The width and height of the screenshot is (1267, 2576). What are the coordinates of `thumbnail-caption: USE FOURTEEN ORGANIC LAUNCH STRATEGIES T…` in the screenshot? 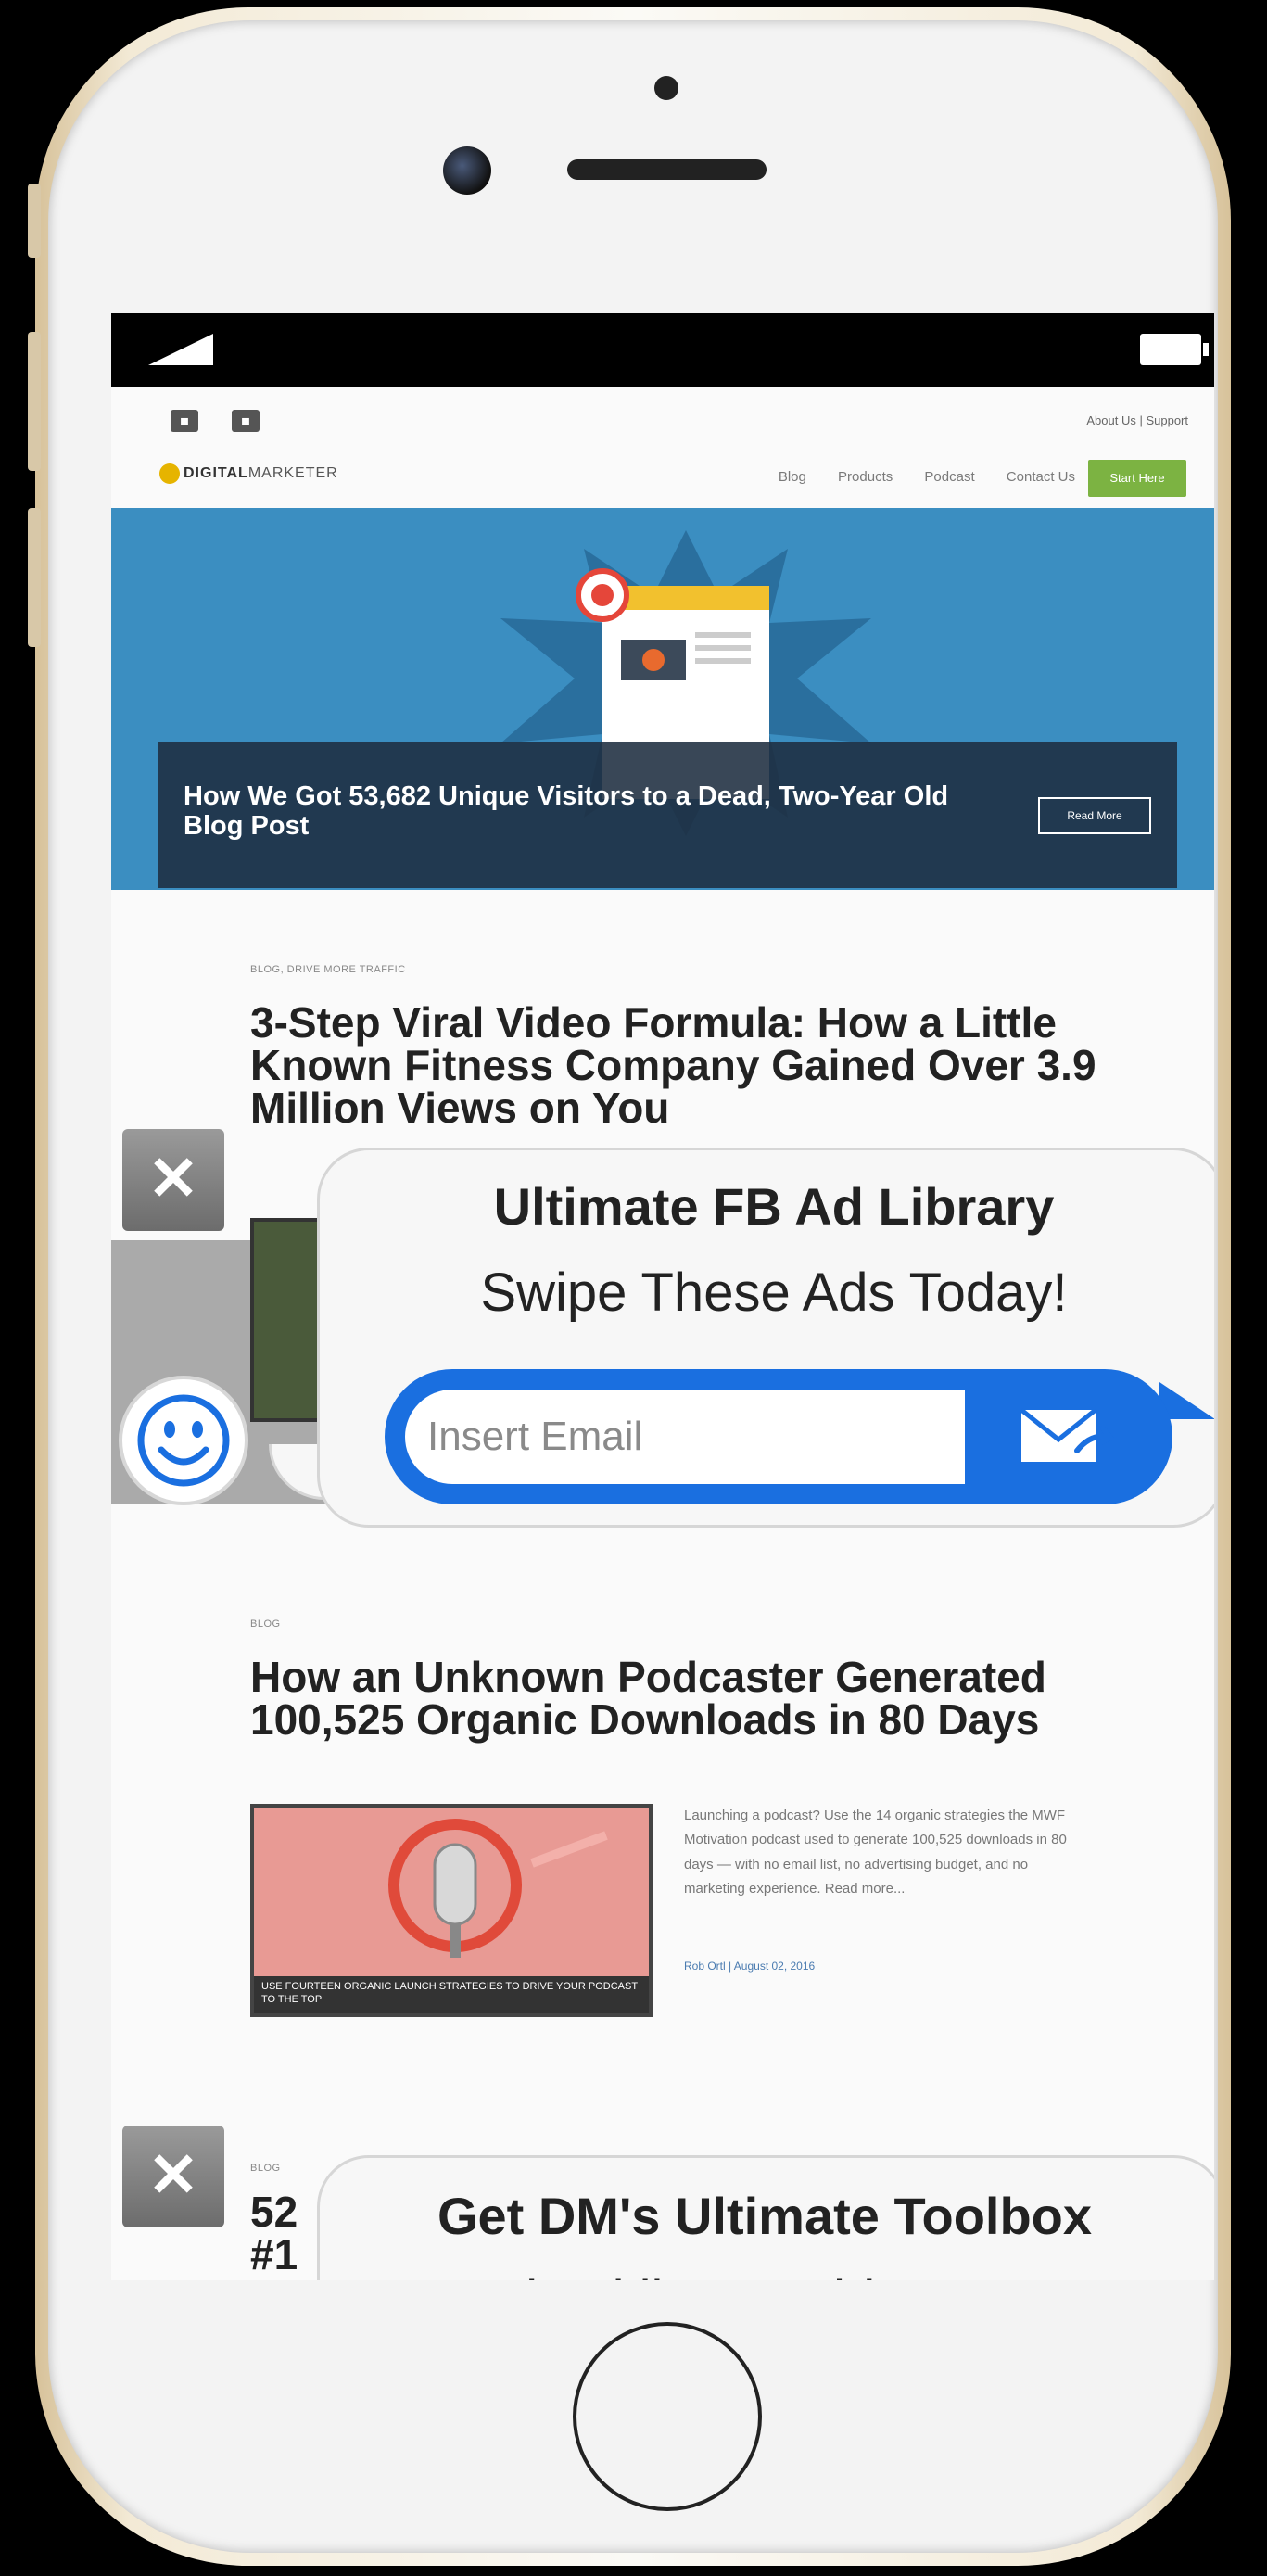 It's located at (452, 1995).